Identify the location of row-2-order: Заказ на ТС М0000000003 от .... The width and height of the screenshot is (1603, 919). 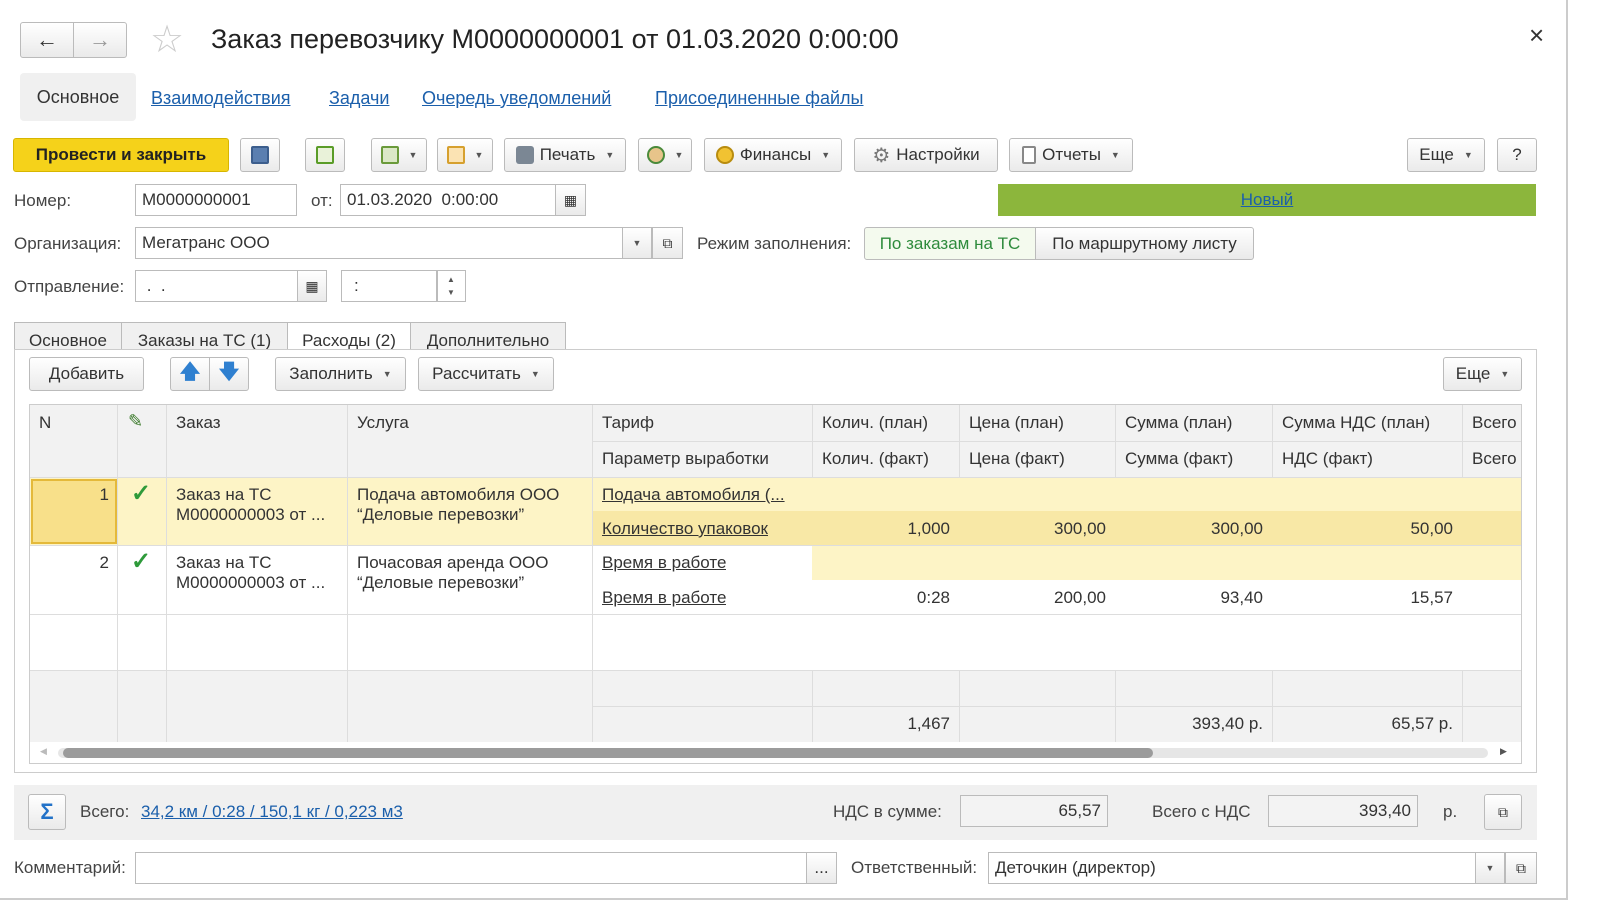
(260, 575).